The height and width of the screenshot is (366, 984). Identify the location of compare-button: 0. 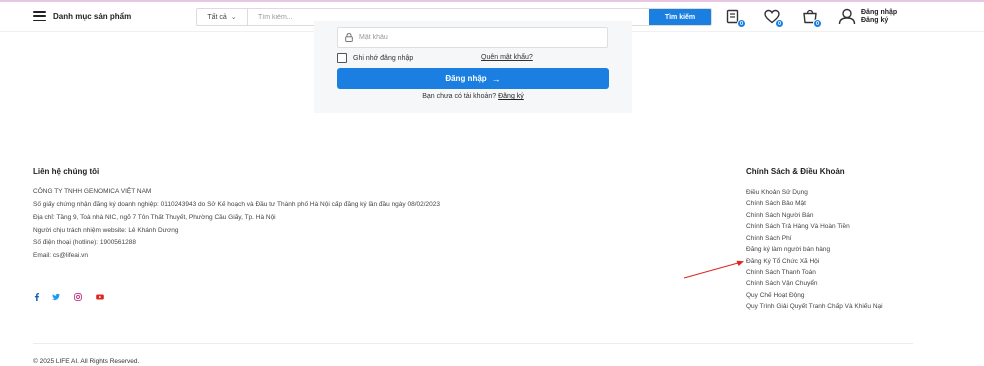
(736, 18).